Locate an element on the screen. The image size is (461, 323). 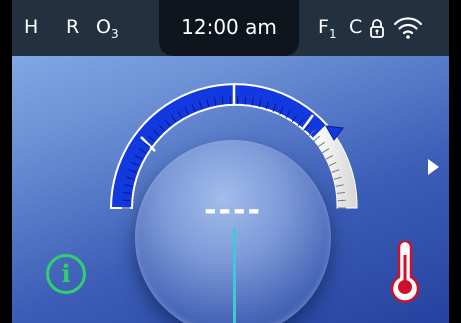
clock-time: 12:00 am is located at coordinates (229, 27).